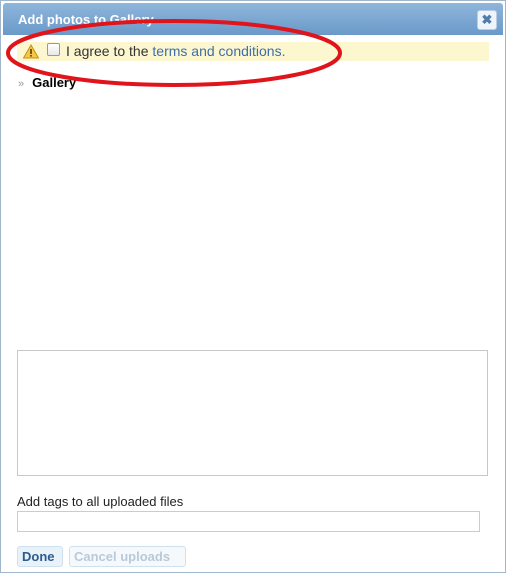  I want to click on tags-label: Add tags to all uploaded files, so click(100, 501).